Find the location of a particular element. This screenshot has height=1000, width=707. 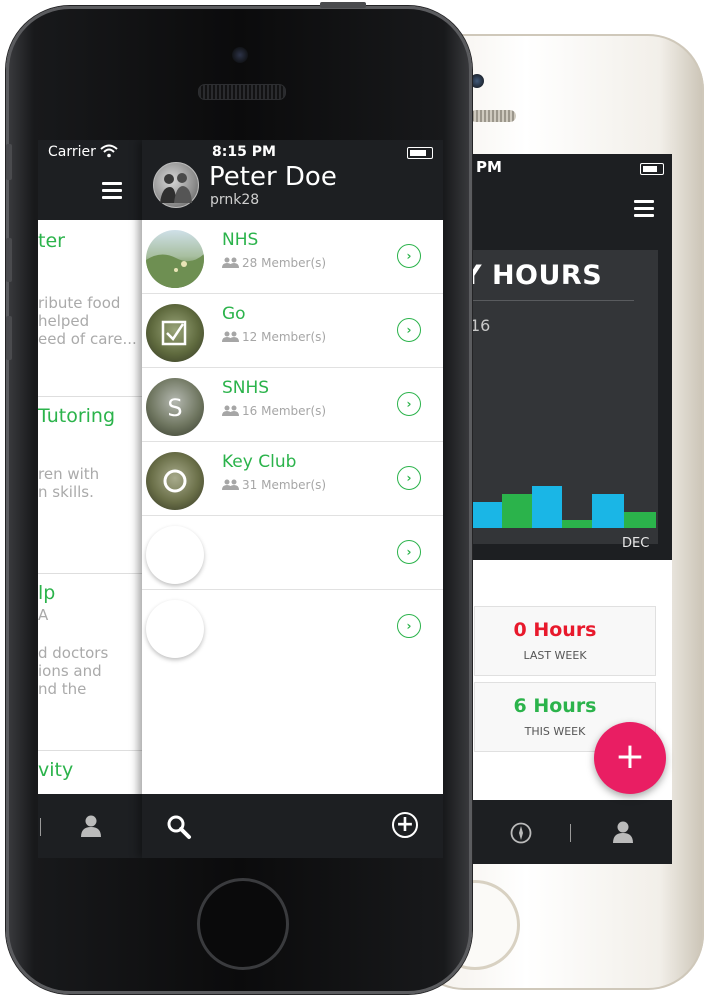

stat-value: 0 Hours is located at coordinates (555, 630).